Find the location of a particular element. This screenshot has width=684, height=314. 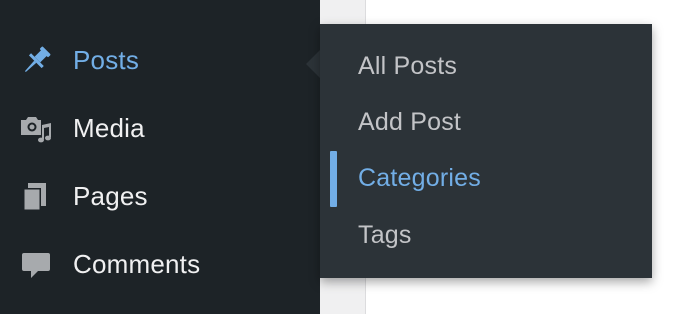

pushpin-icon is located at coordinates (36, 61).